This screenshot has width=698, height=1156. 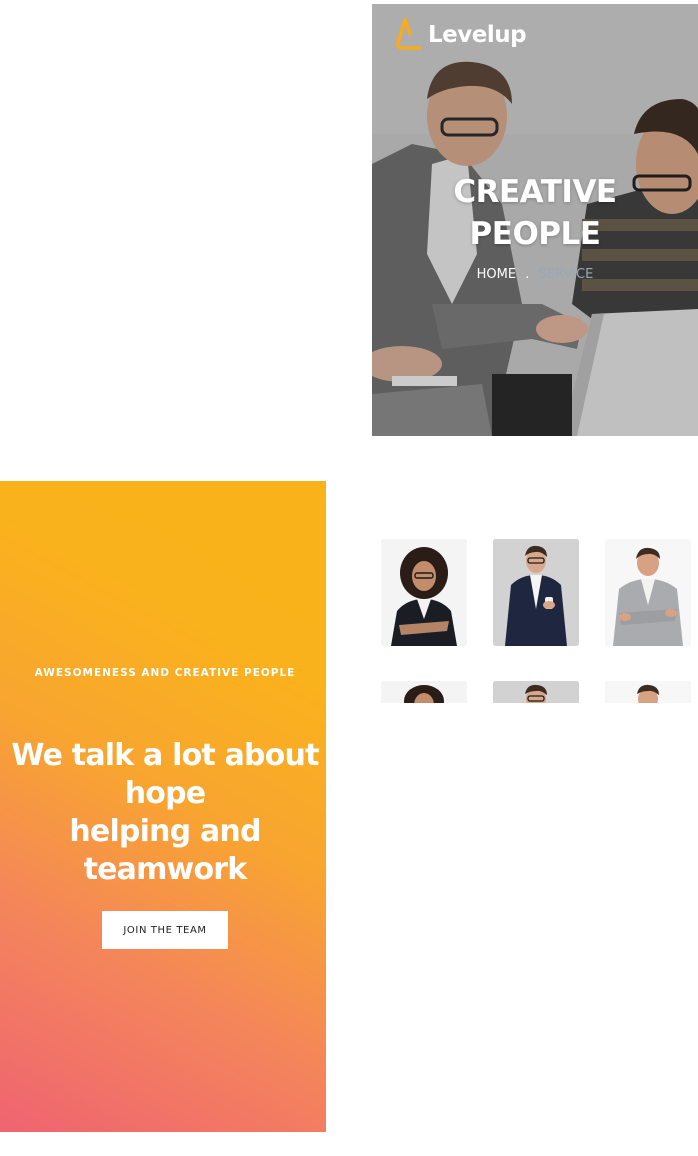 I want to click on page-title-line-2: PEOPLE, so click(x=535, y=233).